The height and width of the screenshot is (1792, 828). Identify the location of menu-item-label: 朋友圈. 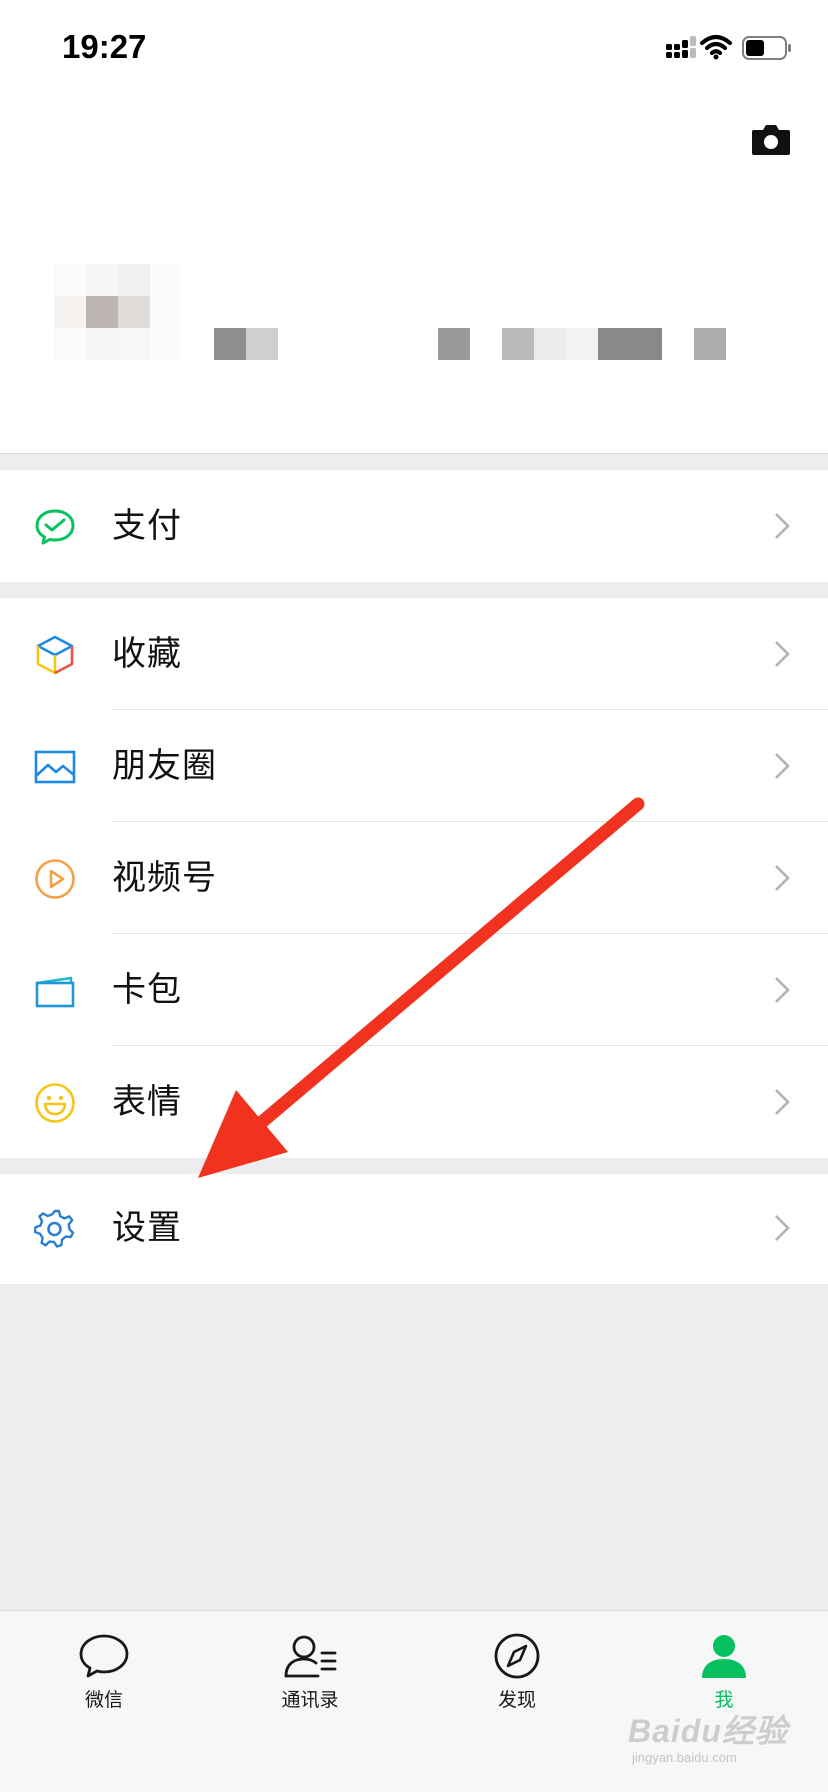
(164, 766).